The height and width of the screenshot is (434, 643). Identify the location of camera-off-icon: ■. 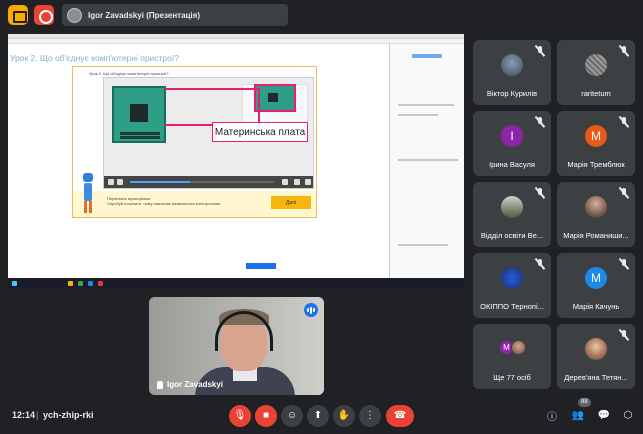
(266, 415).